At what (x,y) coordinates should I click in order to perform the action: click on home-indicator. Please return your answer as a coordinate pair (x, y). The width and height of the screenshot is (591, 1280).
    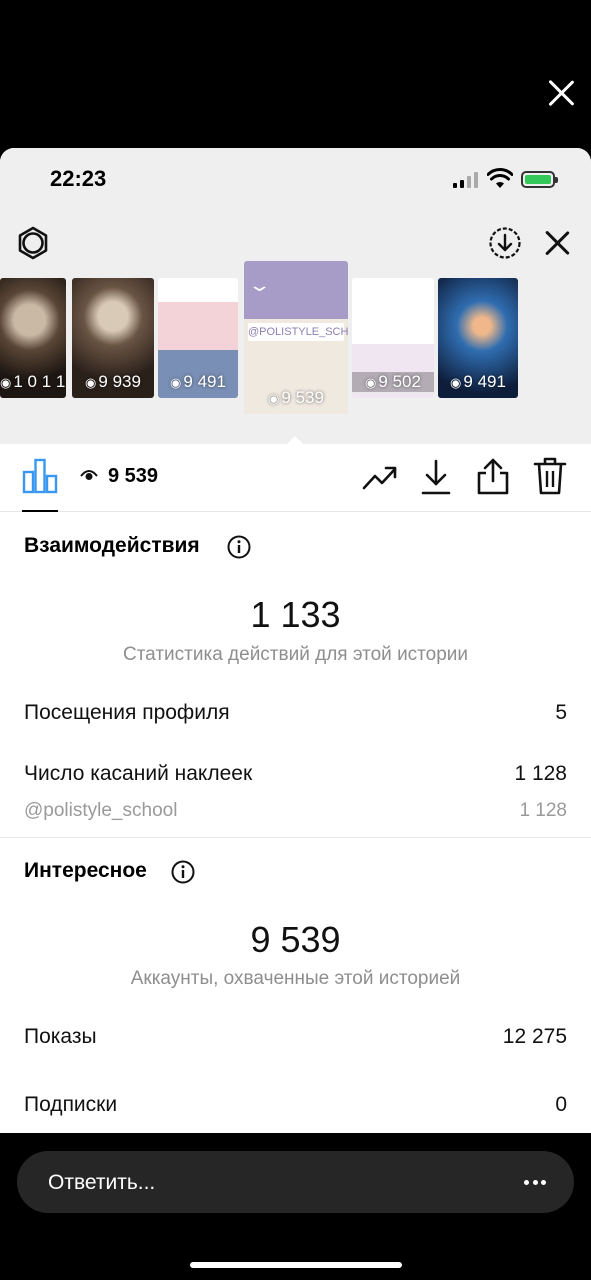
    Looking at the image, I should click on (296, 1265).